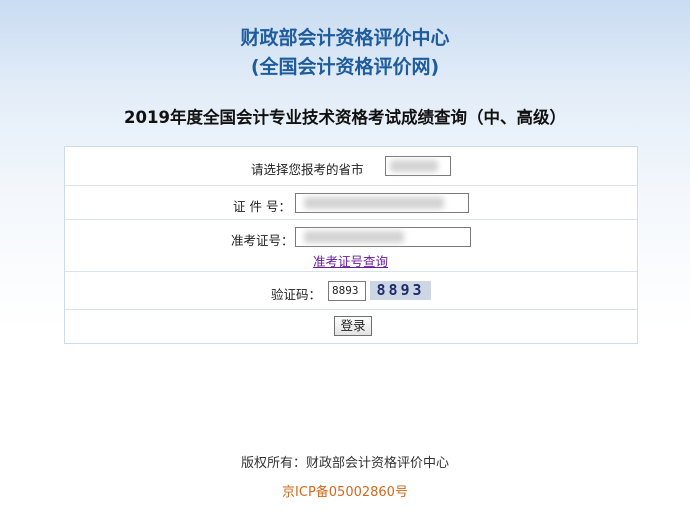  Describe the element at coordinates (345, 67) in the screenshot. I see `site-name: (全国会计资格评价网)` at that location.